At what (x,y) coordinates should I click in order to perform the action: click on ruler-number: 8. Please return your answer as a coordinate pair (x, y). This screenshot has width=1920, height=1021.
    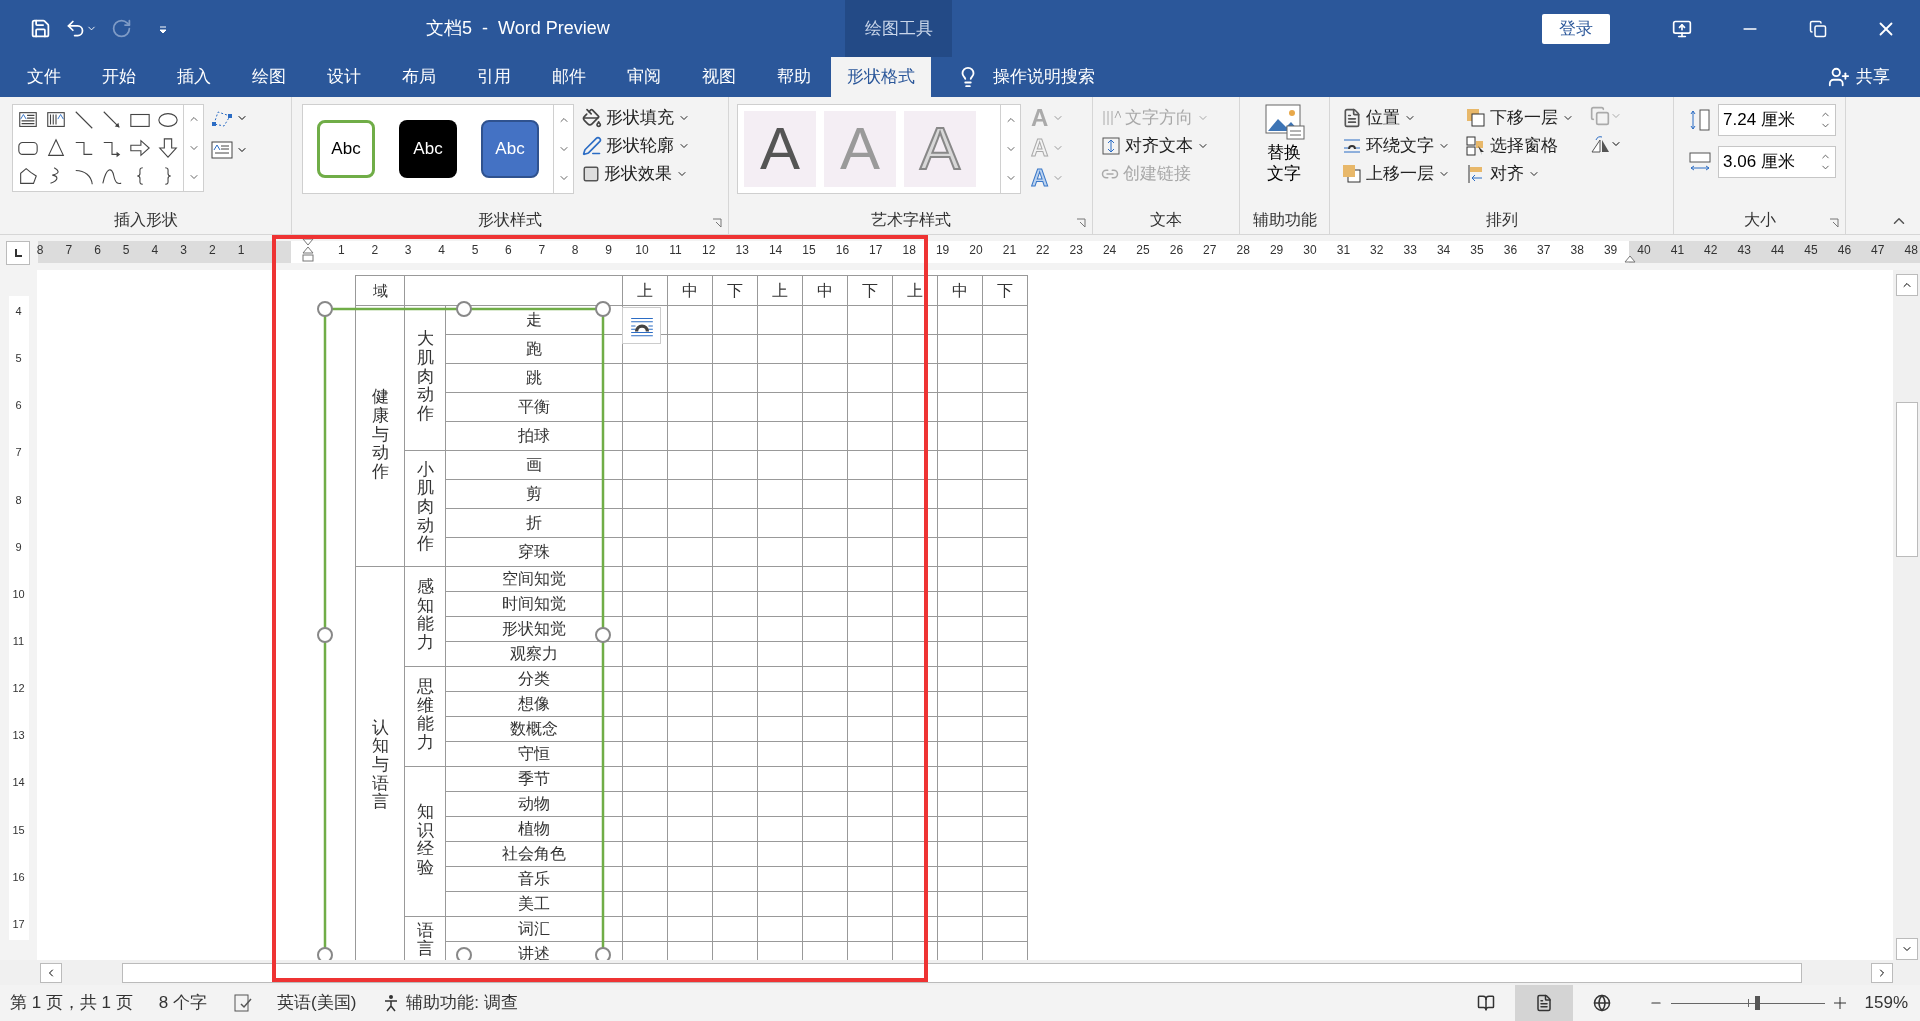
    Looking at the image, I should click on (40, 250).